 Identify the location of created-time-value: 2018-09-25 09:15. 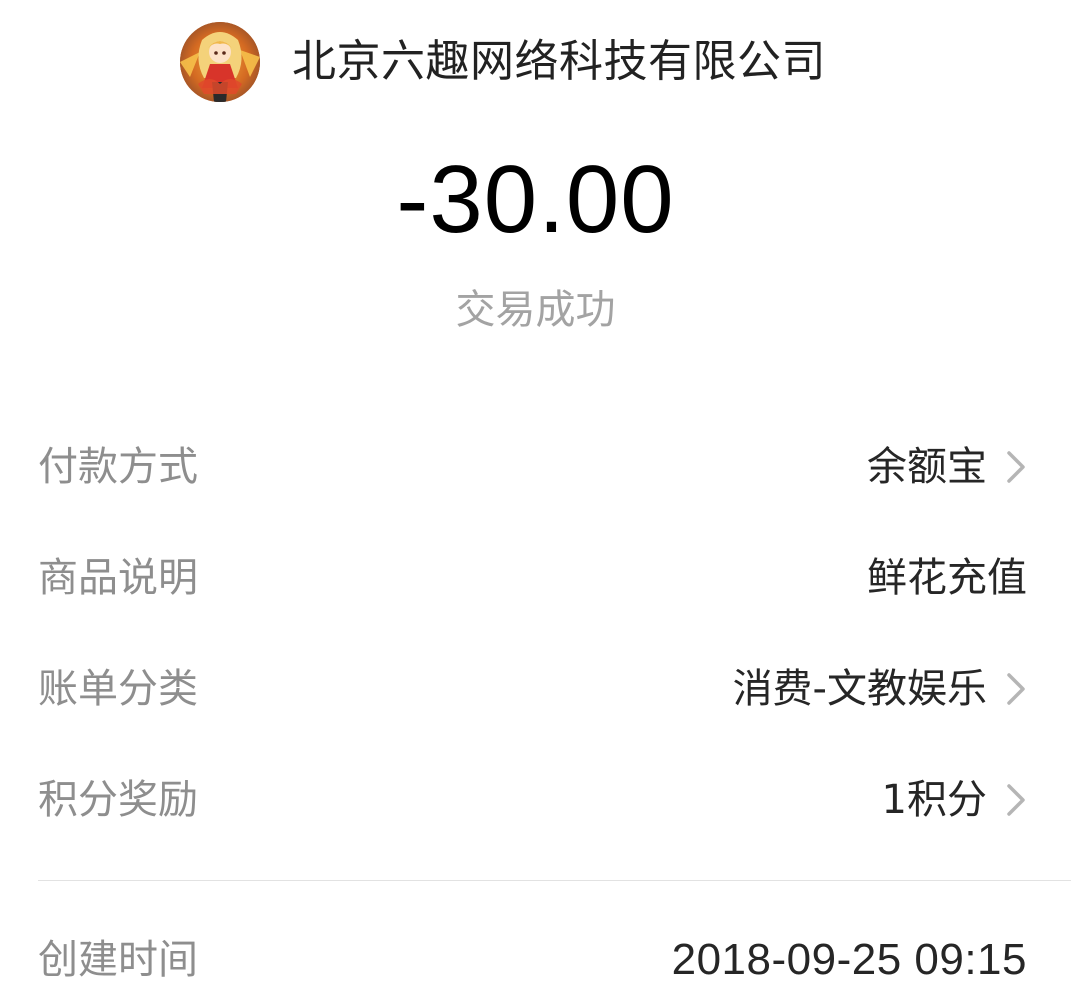
(849, 959).